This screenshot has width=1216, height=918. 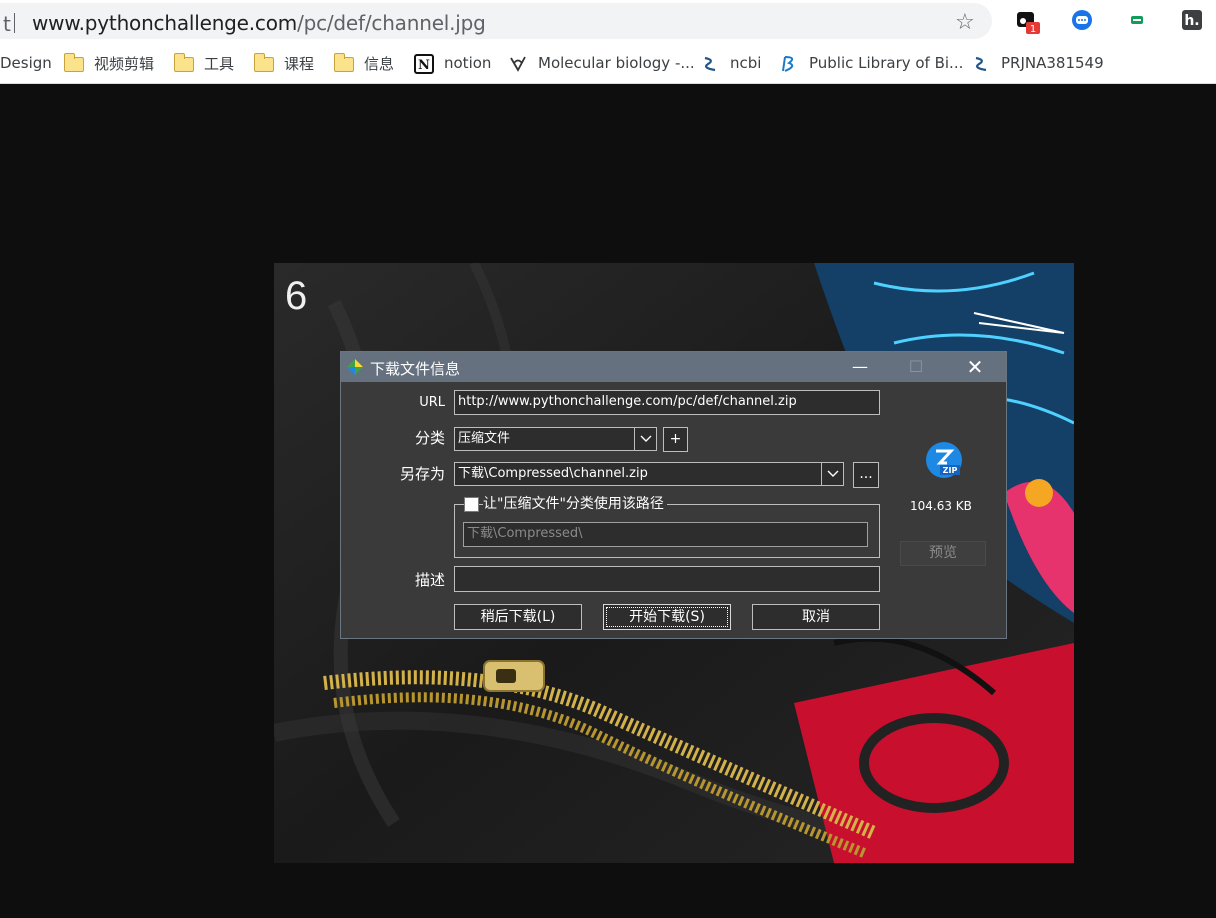 What do you see at coordinates (468, 63) in the screenshot?
I see `bookmark-label: notion` at bounding box center [468, 63].